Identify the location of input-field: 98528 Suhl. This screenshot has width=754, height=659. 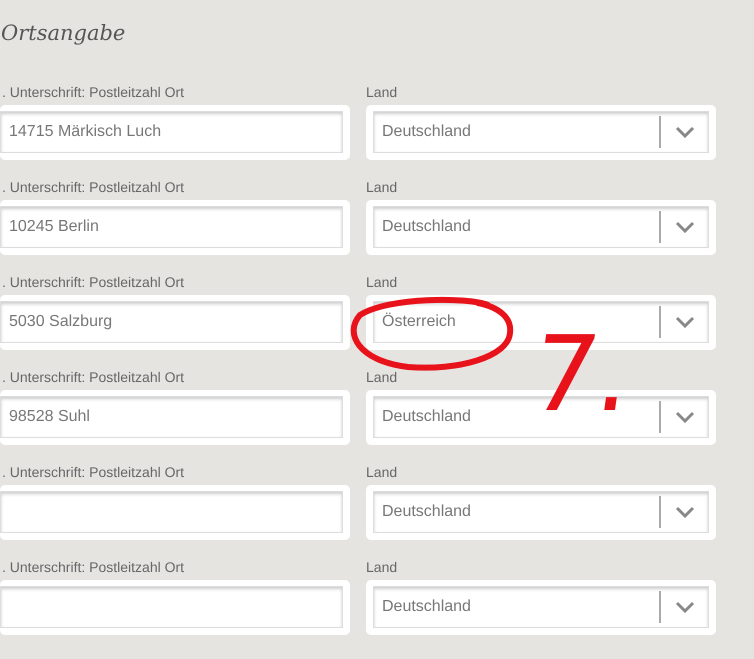
(171, 417).